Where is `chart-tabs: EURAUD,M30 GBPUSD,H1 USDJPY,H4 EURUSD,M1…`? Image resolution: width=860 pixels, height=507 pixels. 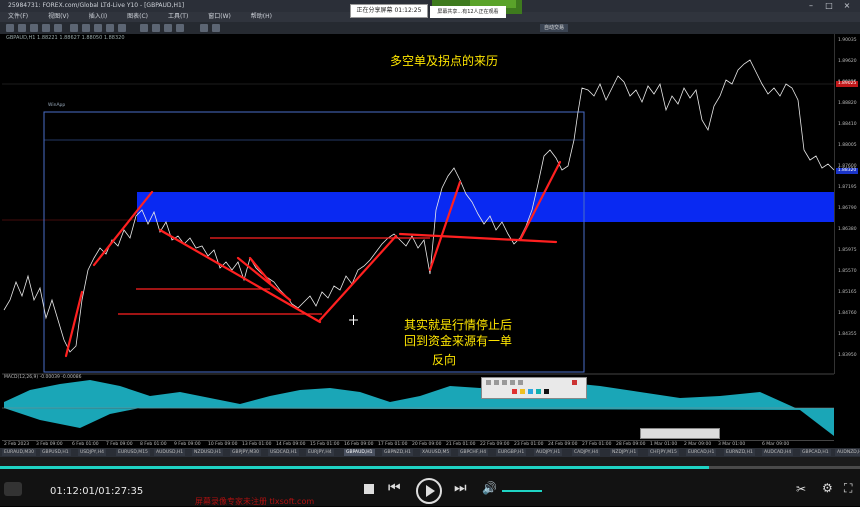
chart-tabs: EURAUD,M30 GBPUSD,H1 USDJPY,H4 EURUSD,M1… is located at coordinates (430, 452).